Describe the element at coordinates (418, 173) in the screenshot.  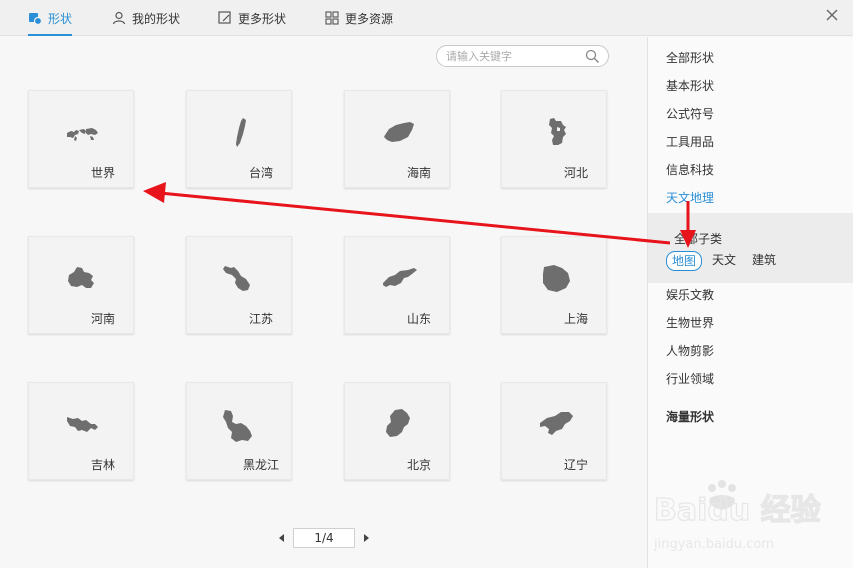
I see `shape-card-label: 海南` at that location.